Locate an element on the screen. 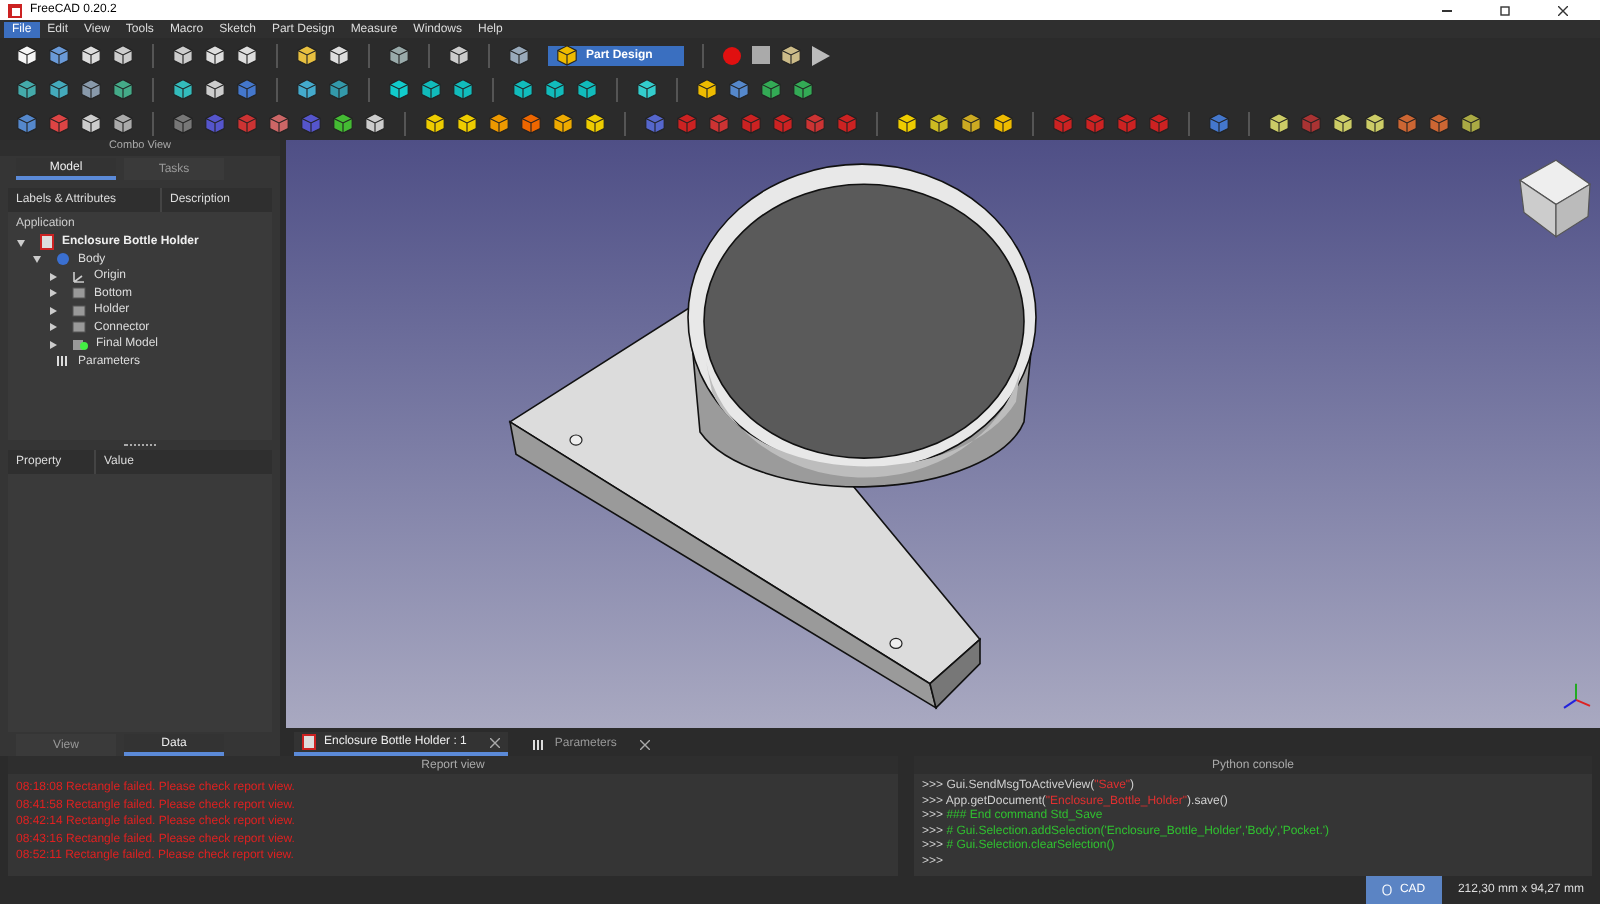 The height and width of the screenshot is (904, 1600). record-icon is located at coordinates (732, 55).